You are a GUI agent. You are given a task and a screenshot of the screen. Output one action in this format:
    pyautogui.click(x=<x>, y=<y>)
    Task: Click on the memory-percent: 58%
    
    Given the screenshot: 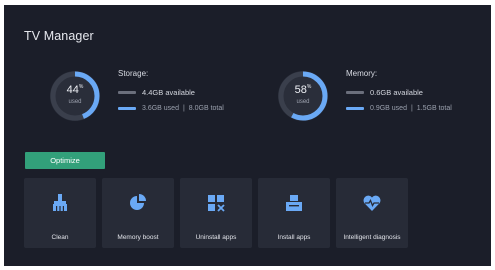 What is the action you would take?
    pyautogui.click(x=303, y=90)
    